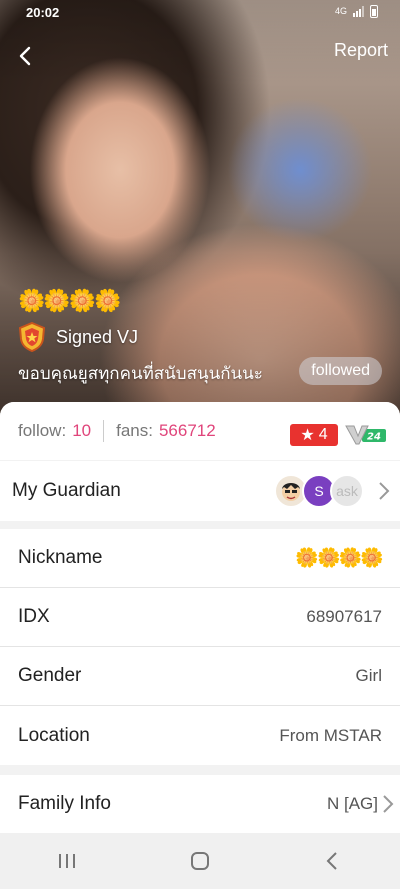 The height and width of the screenshot is (889, 400). What do you see at coordinates (200, 617) in the screenshot?
I see `idx-row: IDX 68907617` at bounding box center [200, 617].